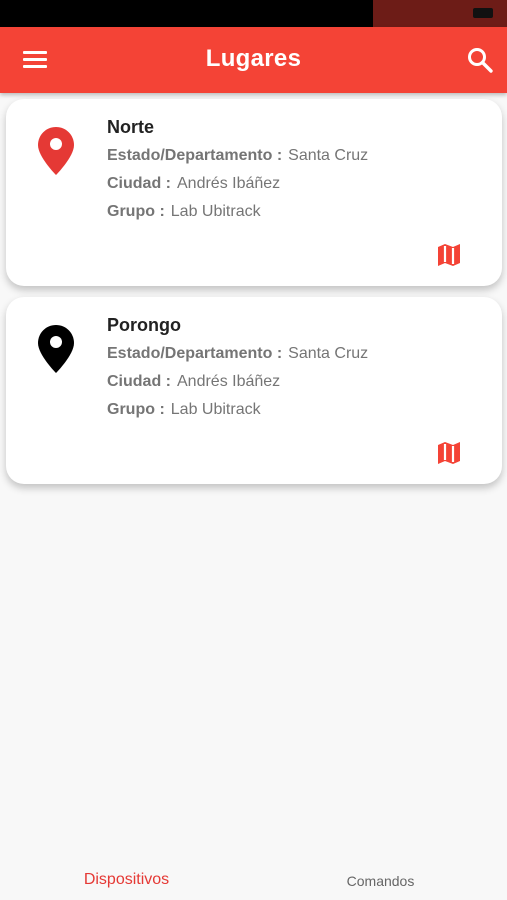 The height and width of the screenshot is (900, 507). What do you see at coordinates (483, 13) in the screenshot?
I see `battery-icon` at bounding box center [483, 13].